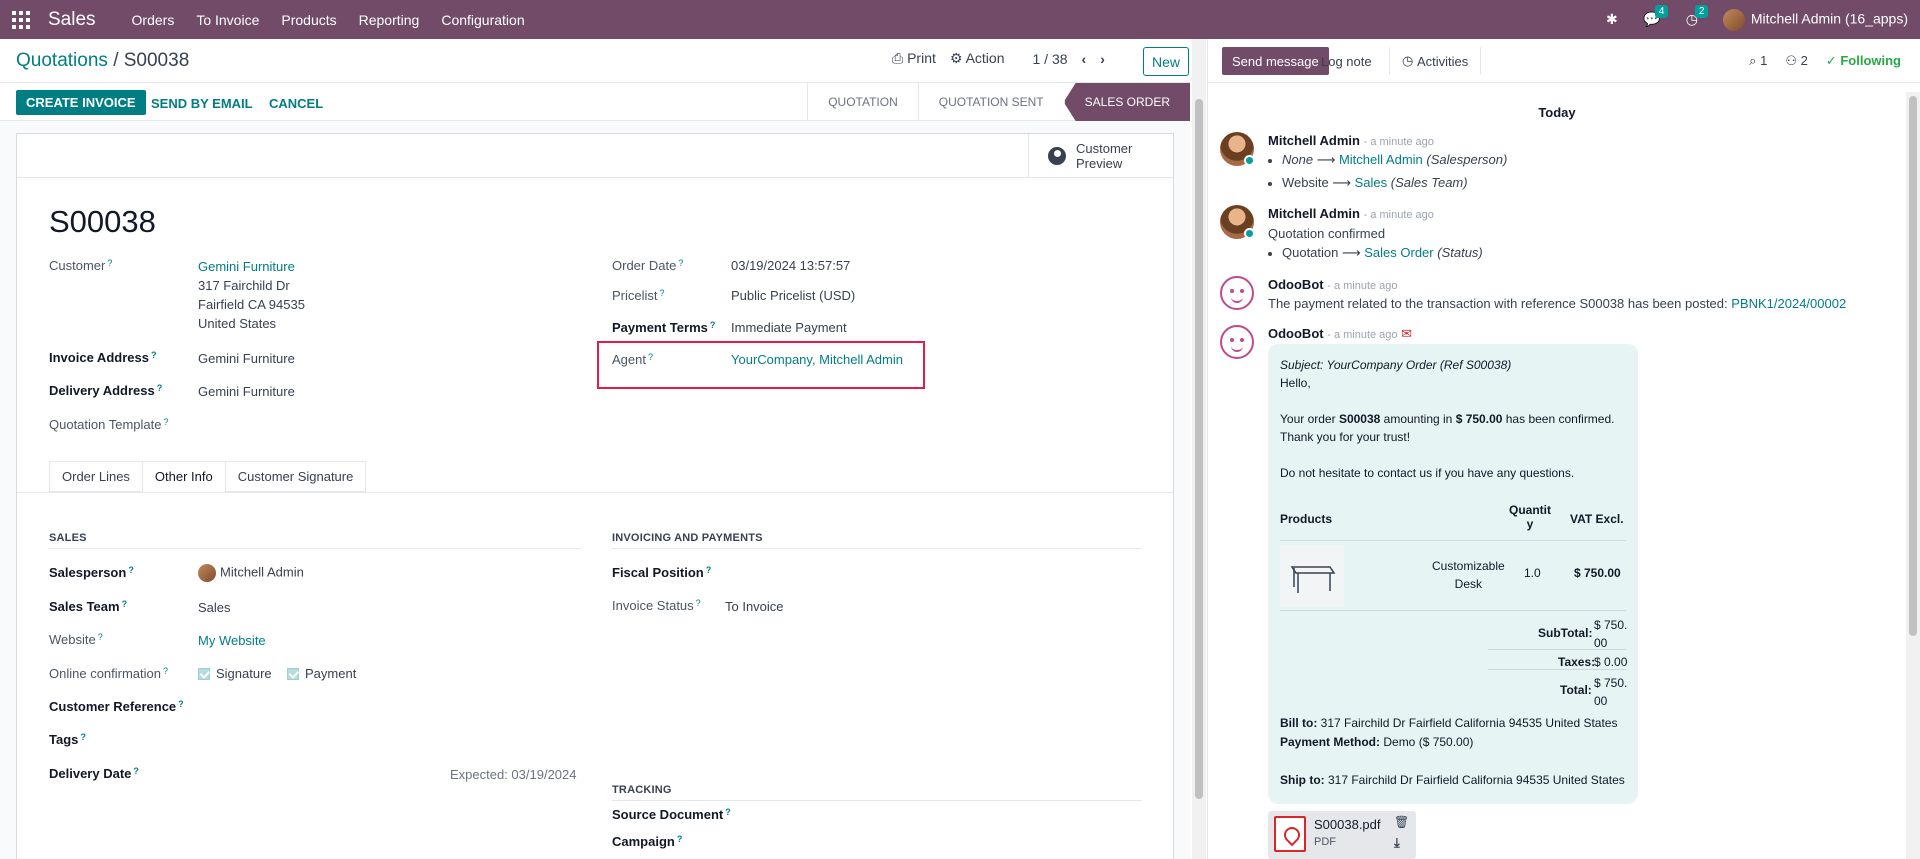 This screenshot has height=859, width=1920. What do you see at coordinates (1788, 303) in the screenshot?
I see `payment-reference-link: PBNK1/2024/00002` at bounding box center [1788, 303].